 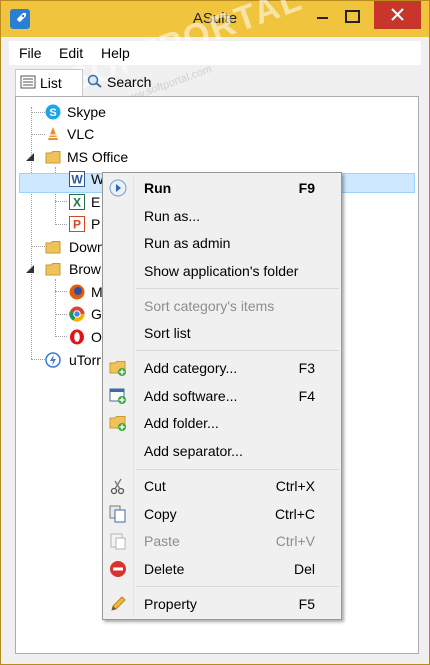 What do you see at coordinates (117, 396) in the screenshot?
I see `add-software-icon` at bounding box center [117, 396].